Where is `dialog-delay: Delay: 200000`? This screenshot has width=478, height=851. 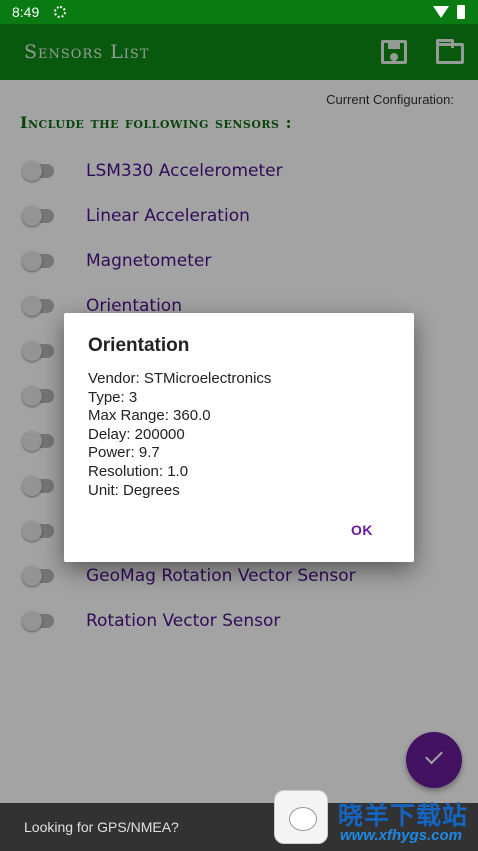 dialog-delay: Delay: 200000 is located at coordinates (136, 434).